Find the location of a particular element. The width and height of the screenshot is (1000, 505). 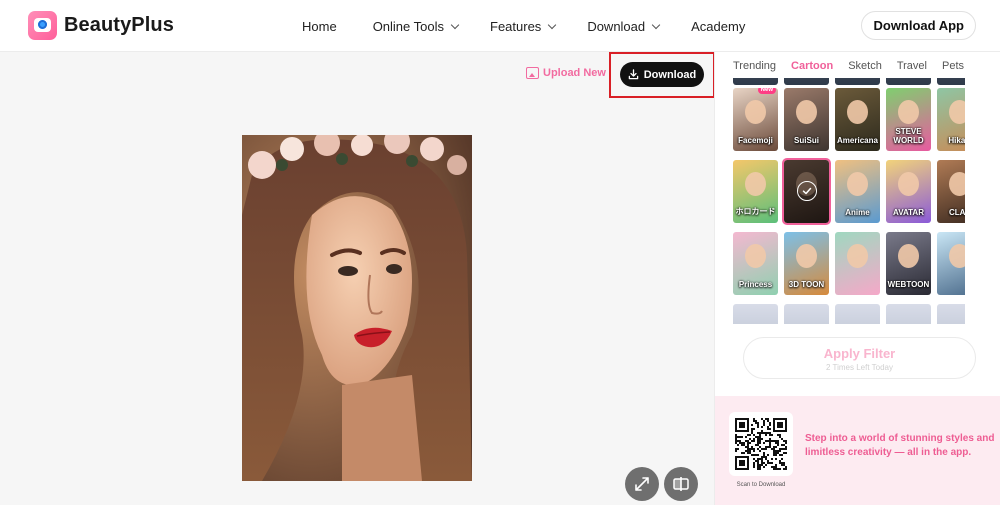

nav-download-label: Download is located at coordinates (616, 26).